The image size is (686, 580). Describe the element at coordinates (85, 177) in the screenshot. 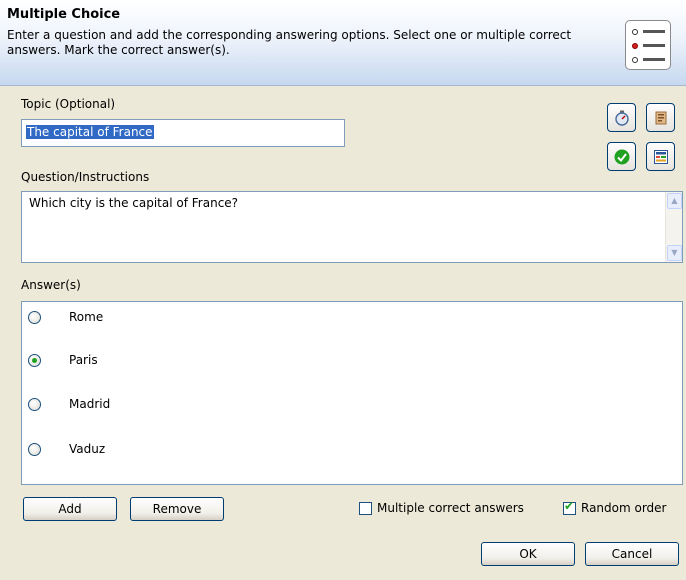

I see `question-label: Question/Instructions` at that location.